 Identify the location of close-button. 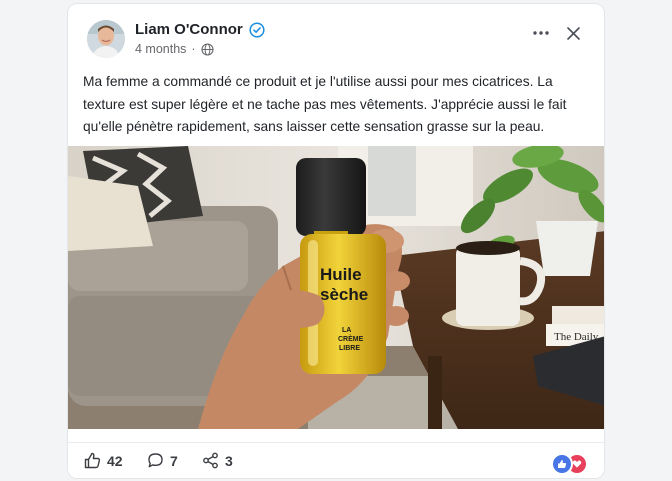
(573, 33).